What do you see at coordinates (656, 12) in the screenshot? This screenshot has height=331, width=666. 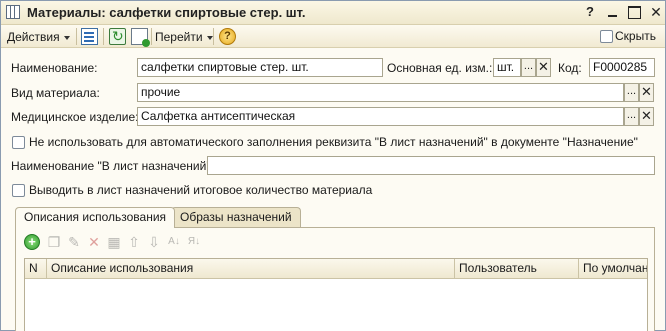 I see `close-icon: ✕` at bounding box center [656, 12].